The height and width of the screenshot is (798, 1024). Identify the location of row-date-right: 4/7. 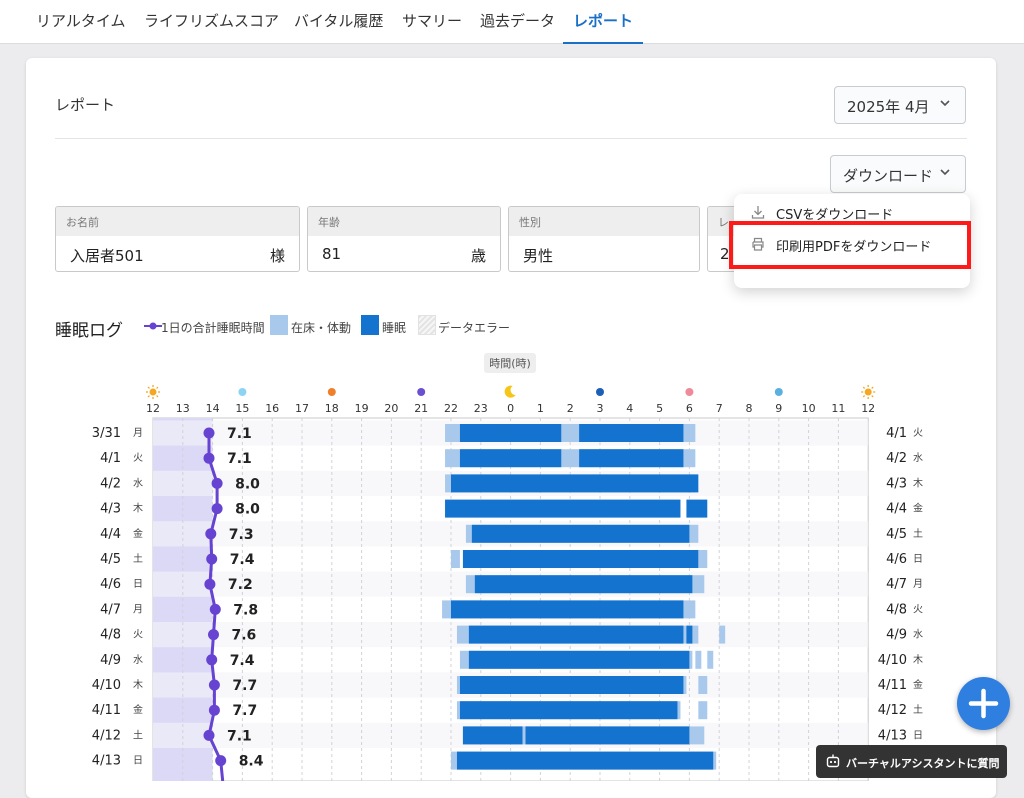
(896, 584).